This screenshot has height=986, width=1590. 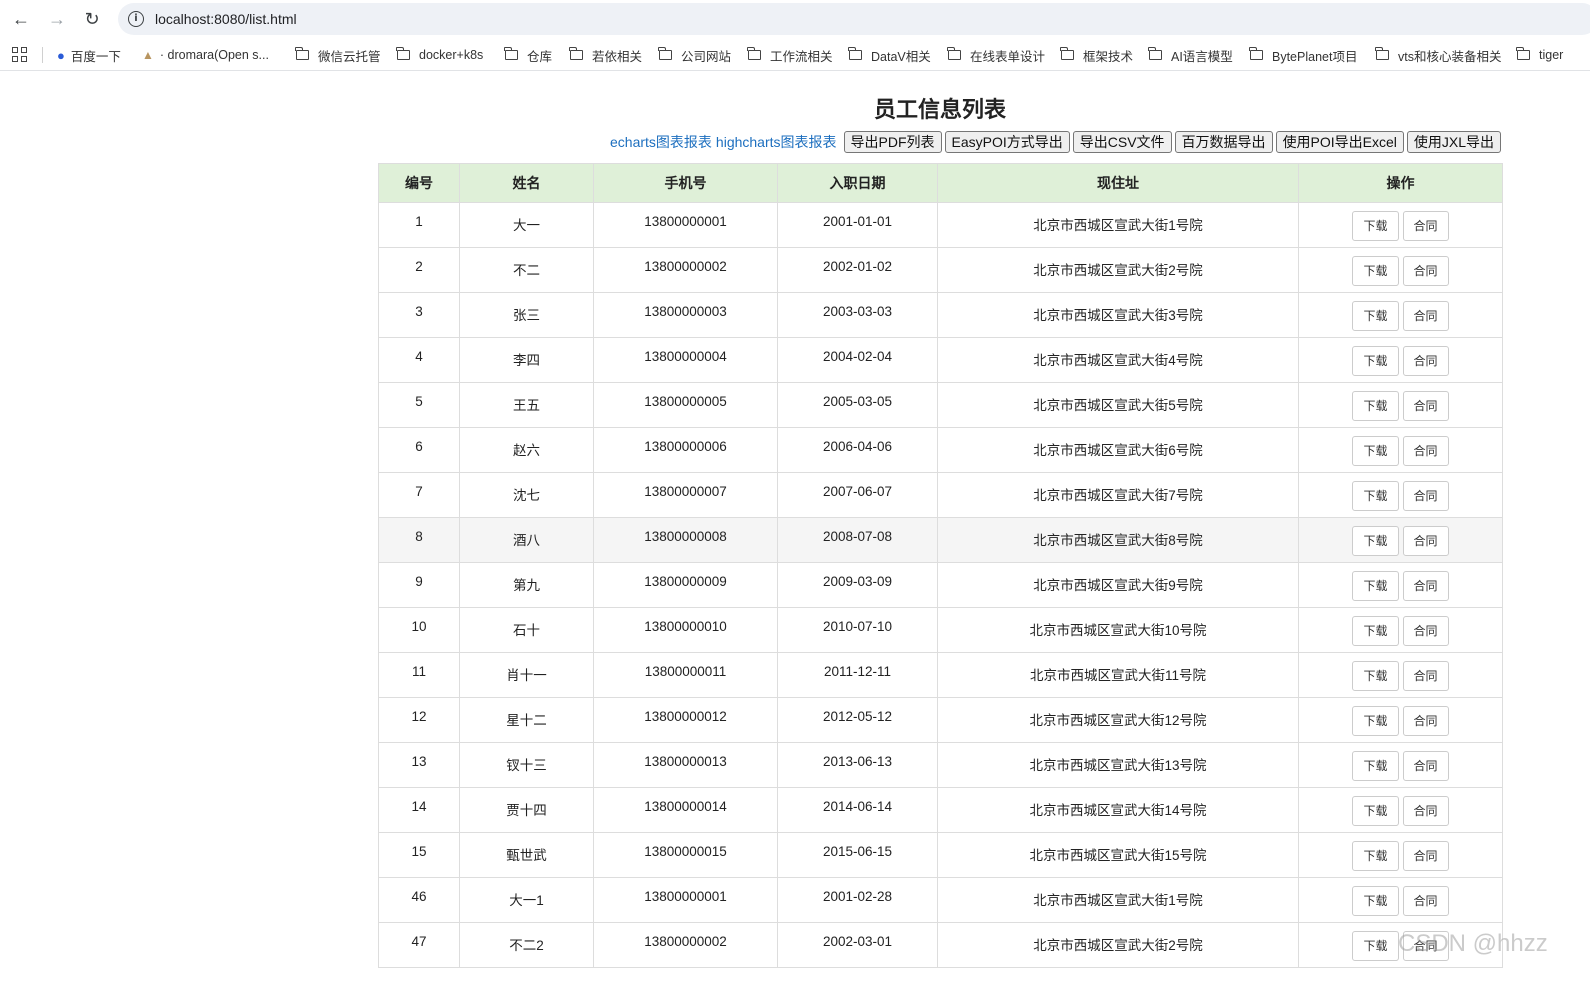 I want to click on export-csv-button: 导出CSV文件, so click(x=1122, y=142).